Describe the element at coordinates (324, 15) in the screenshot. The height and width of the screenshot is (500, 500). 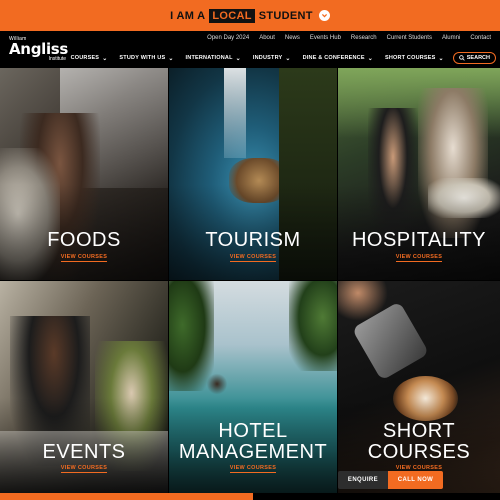
I see `chevron-down-icon` at that location.